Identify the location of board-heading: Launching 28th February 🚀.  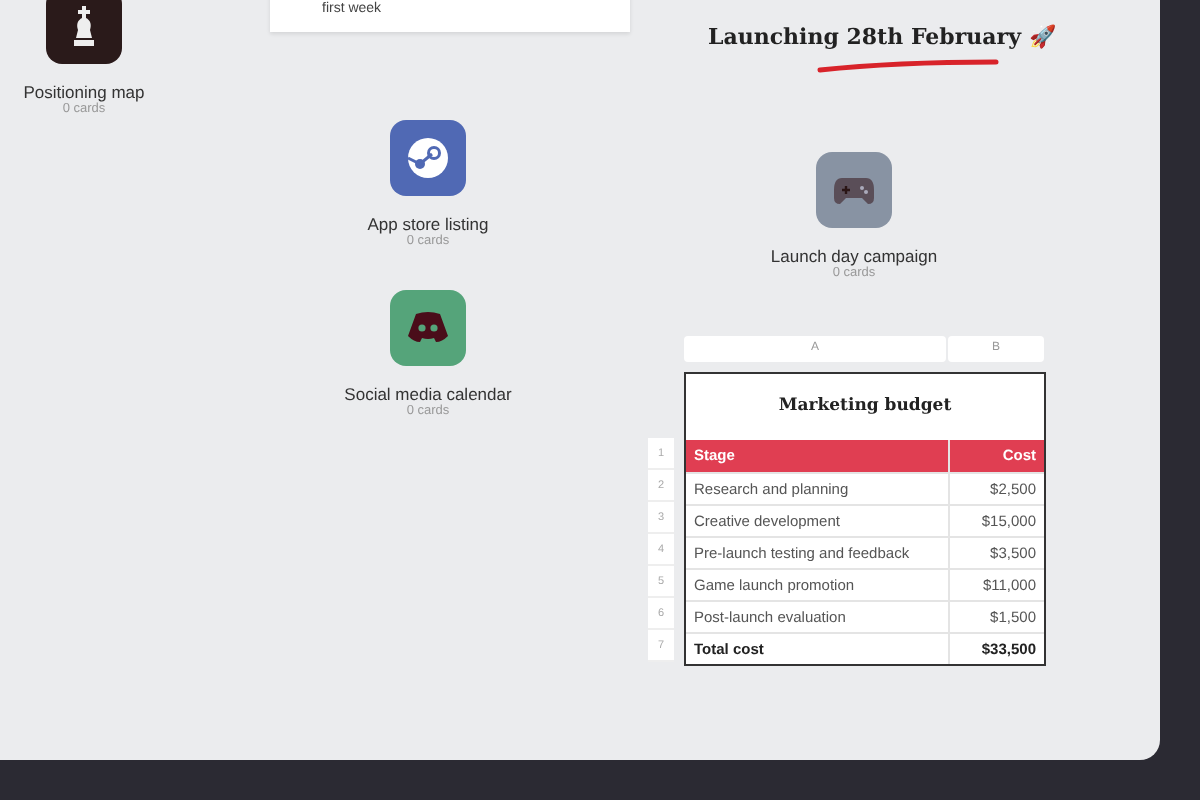
(882, 38).